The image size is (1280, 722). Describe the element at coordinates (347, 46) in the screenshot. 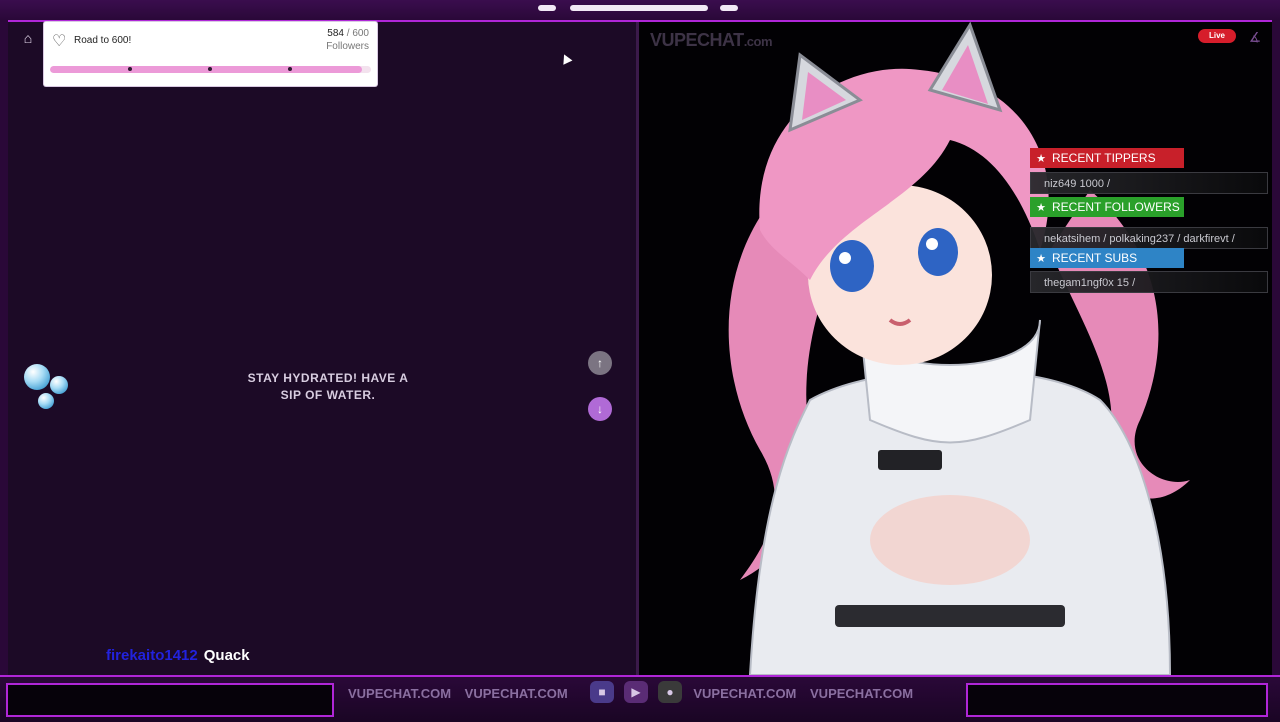

I see `goal-unit: Followers` at that location.